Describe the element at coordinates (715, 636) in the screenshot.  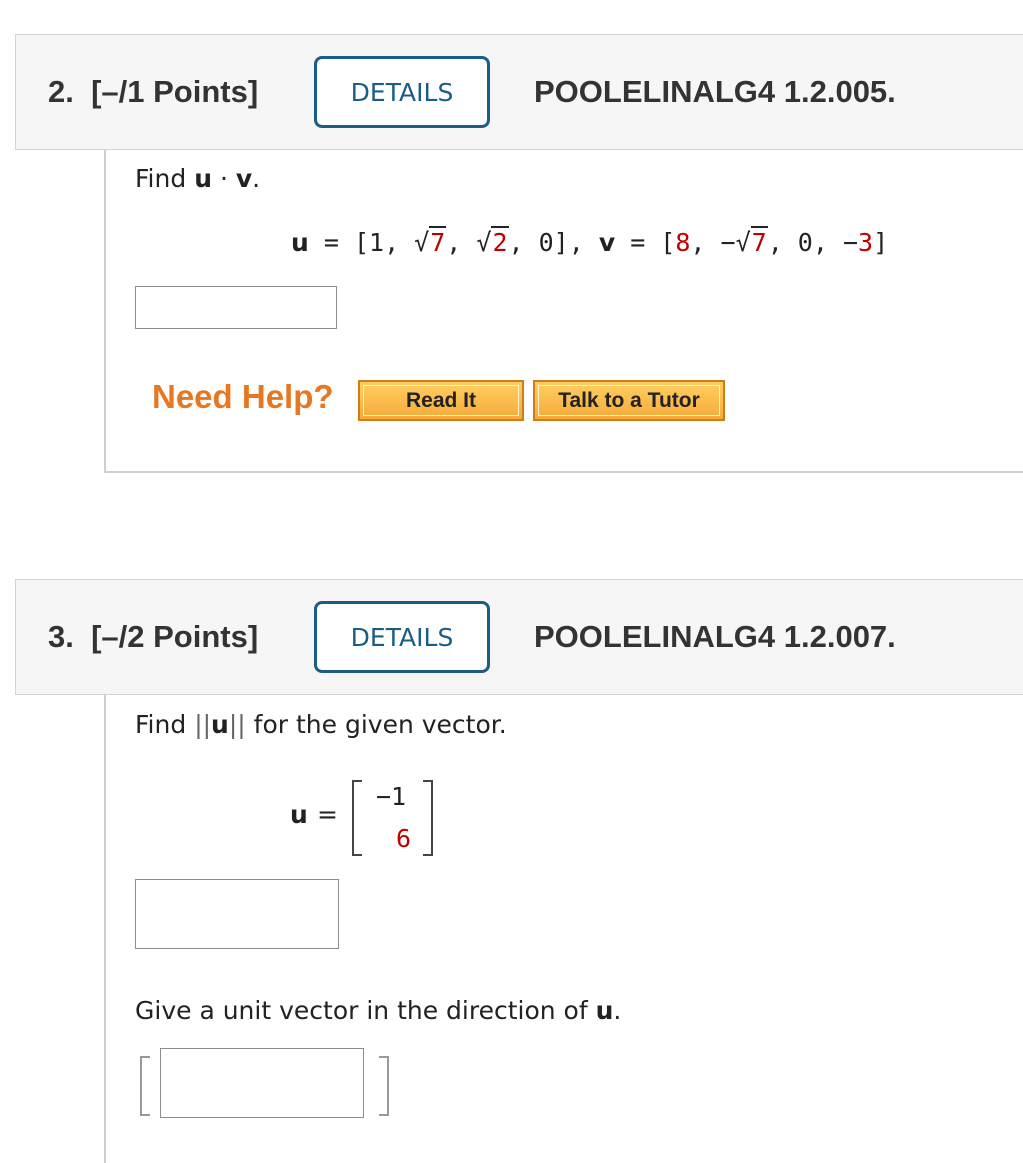
I see `q3-problem-code: POOLELINALG4 1.2.007.` at that location.